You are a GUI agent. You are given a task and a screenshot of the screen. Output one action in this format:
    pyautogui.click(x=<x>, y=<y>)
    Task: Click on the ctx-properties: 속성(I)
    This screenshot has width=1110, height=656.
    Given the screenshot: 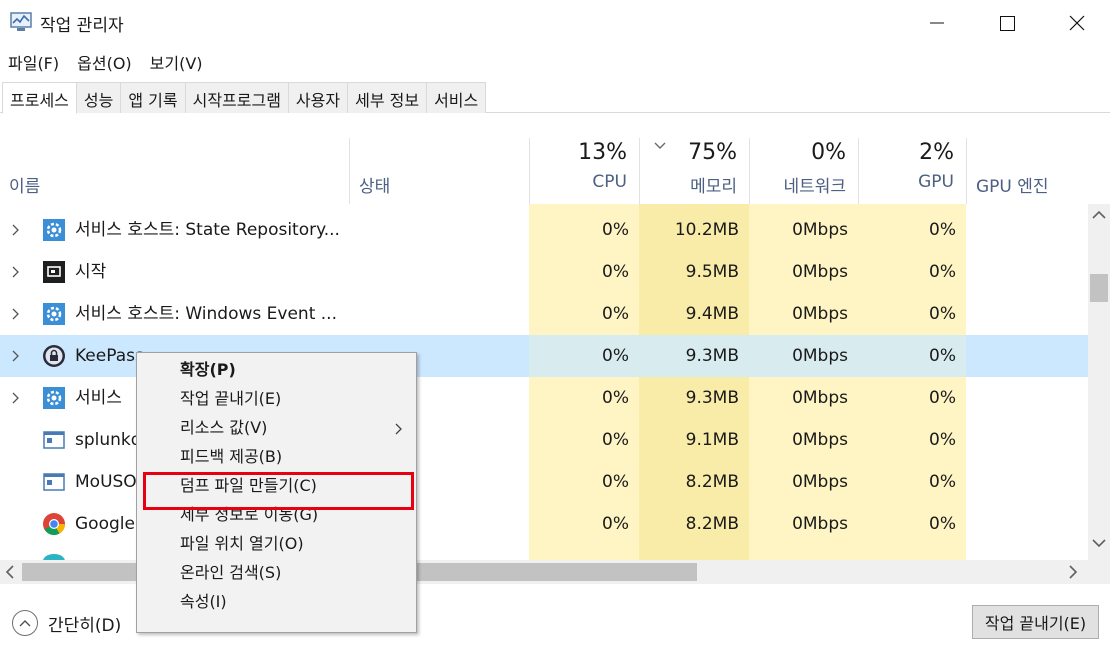 What is the action you would take?
    pyautogui.click(x=276, y=601)
    